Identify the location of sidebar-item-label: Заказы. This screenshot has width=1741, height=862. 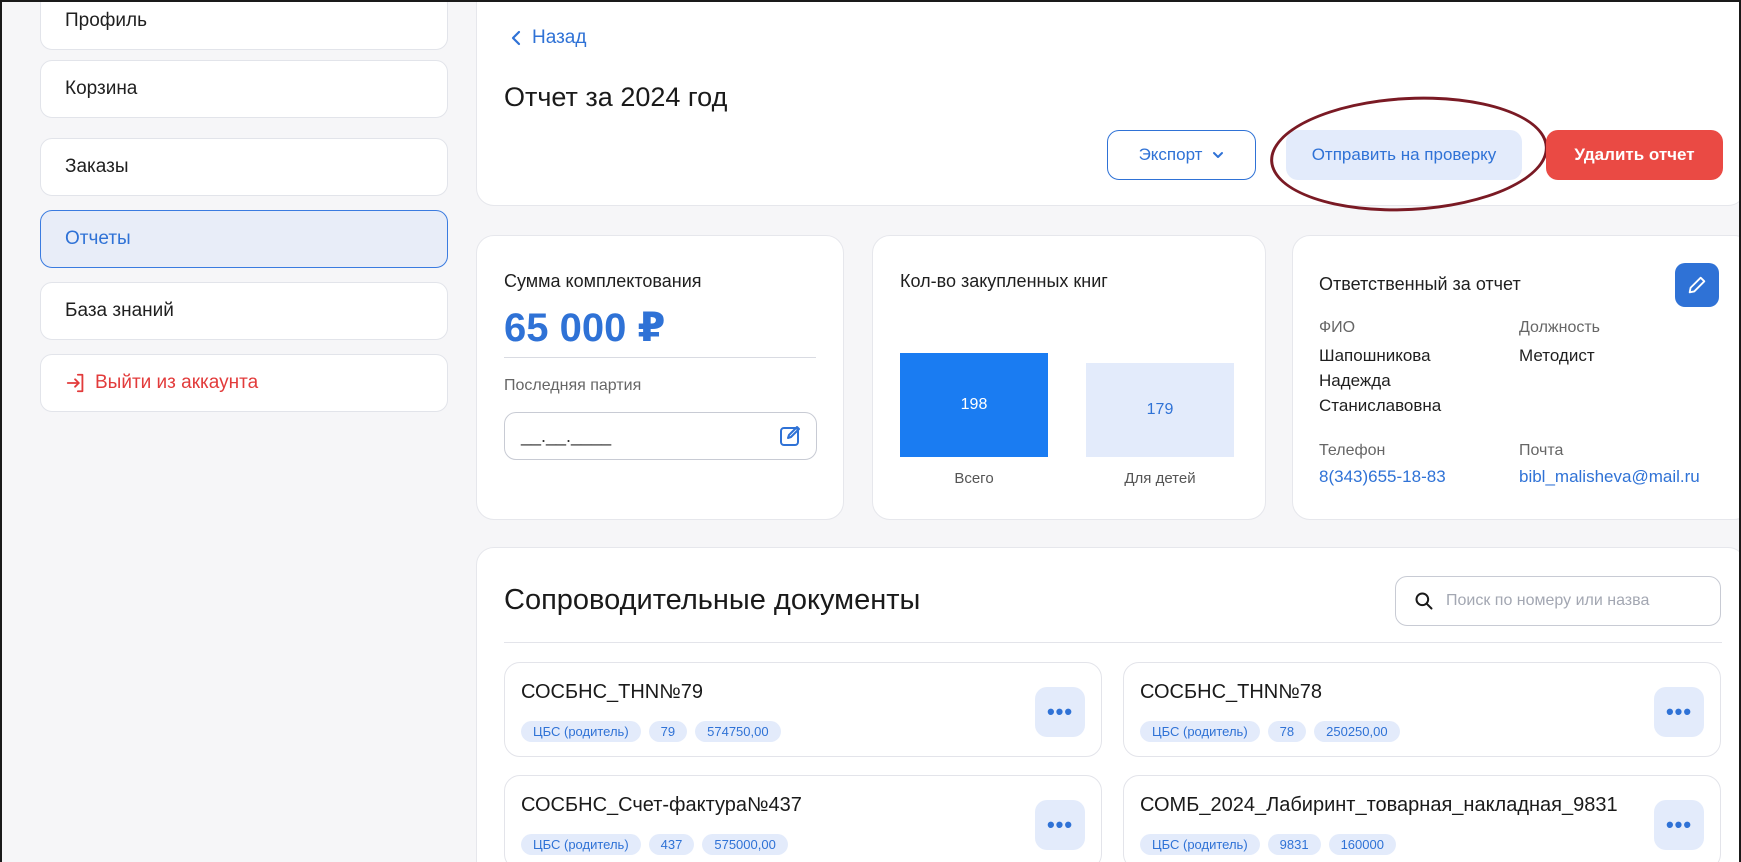
(97, 166).